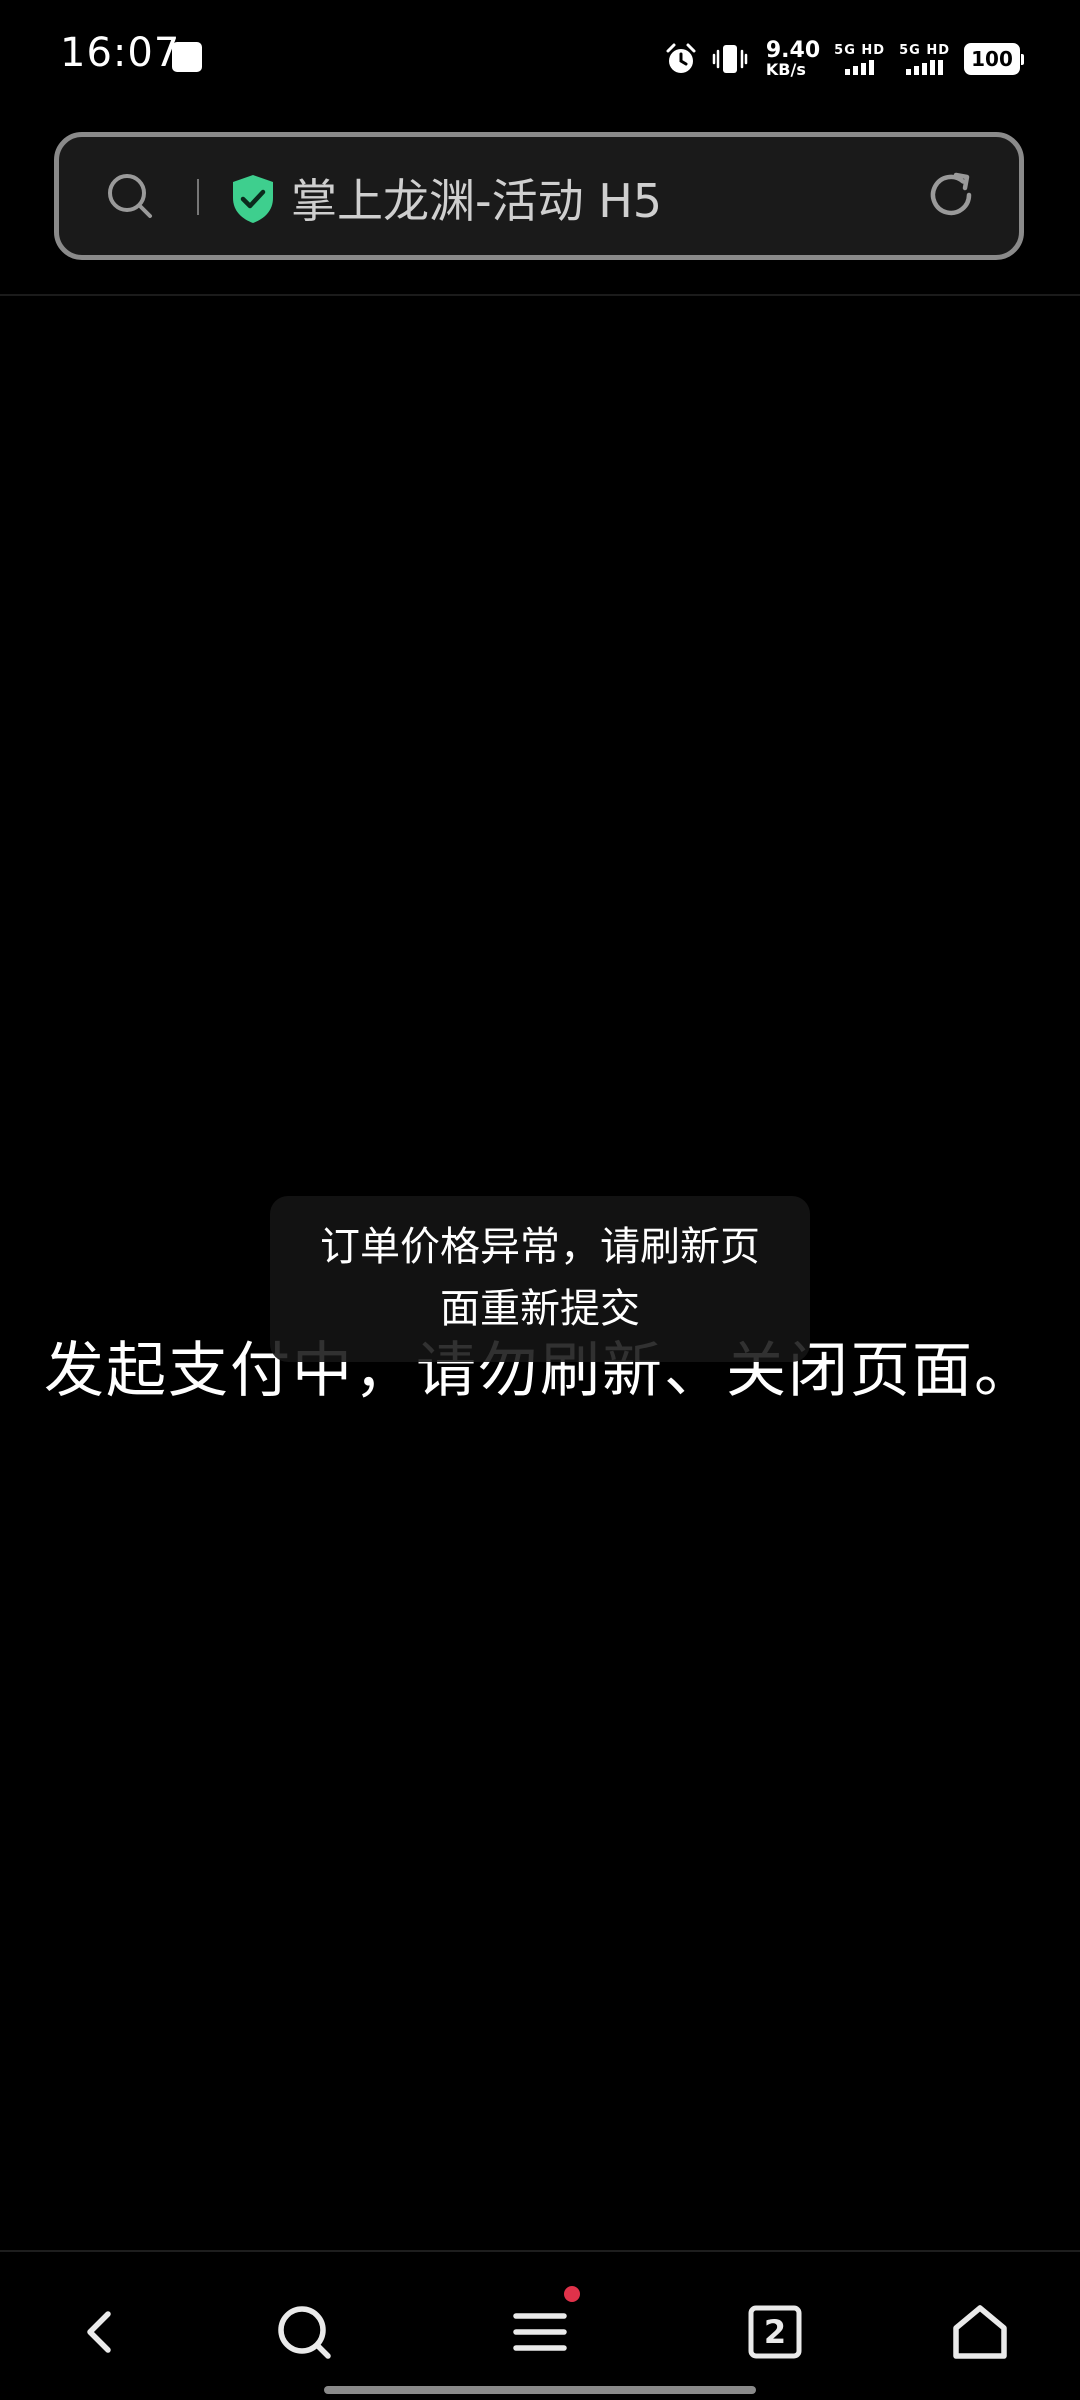  I want to click on home-icon, so click(980, 2332).